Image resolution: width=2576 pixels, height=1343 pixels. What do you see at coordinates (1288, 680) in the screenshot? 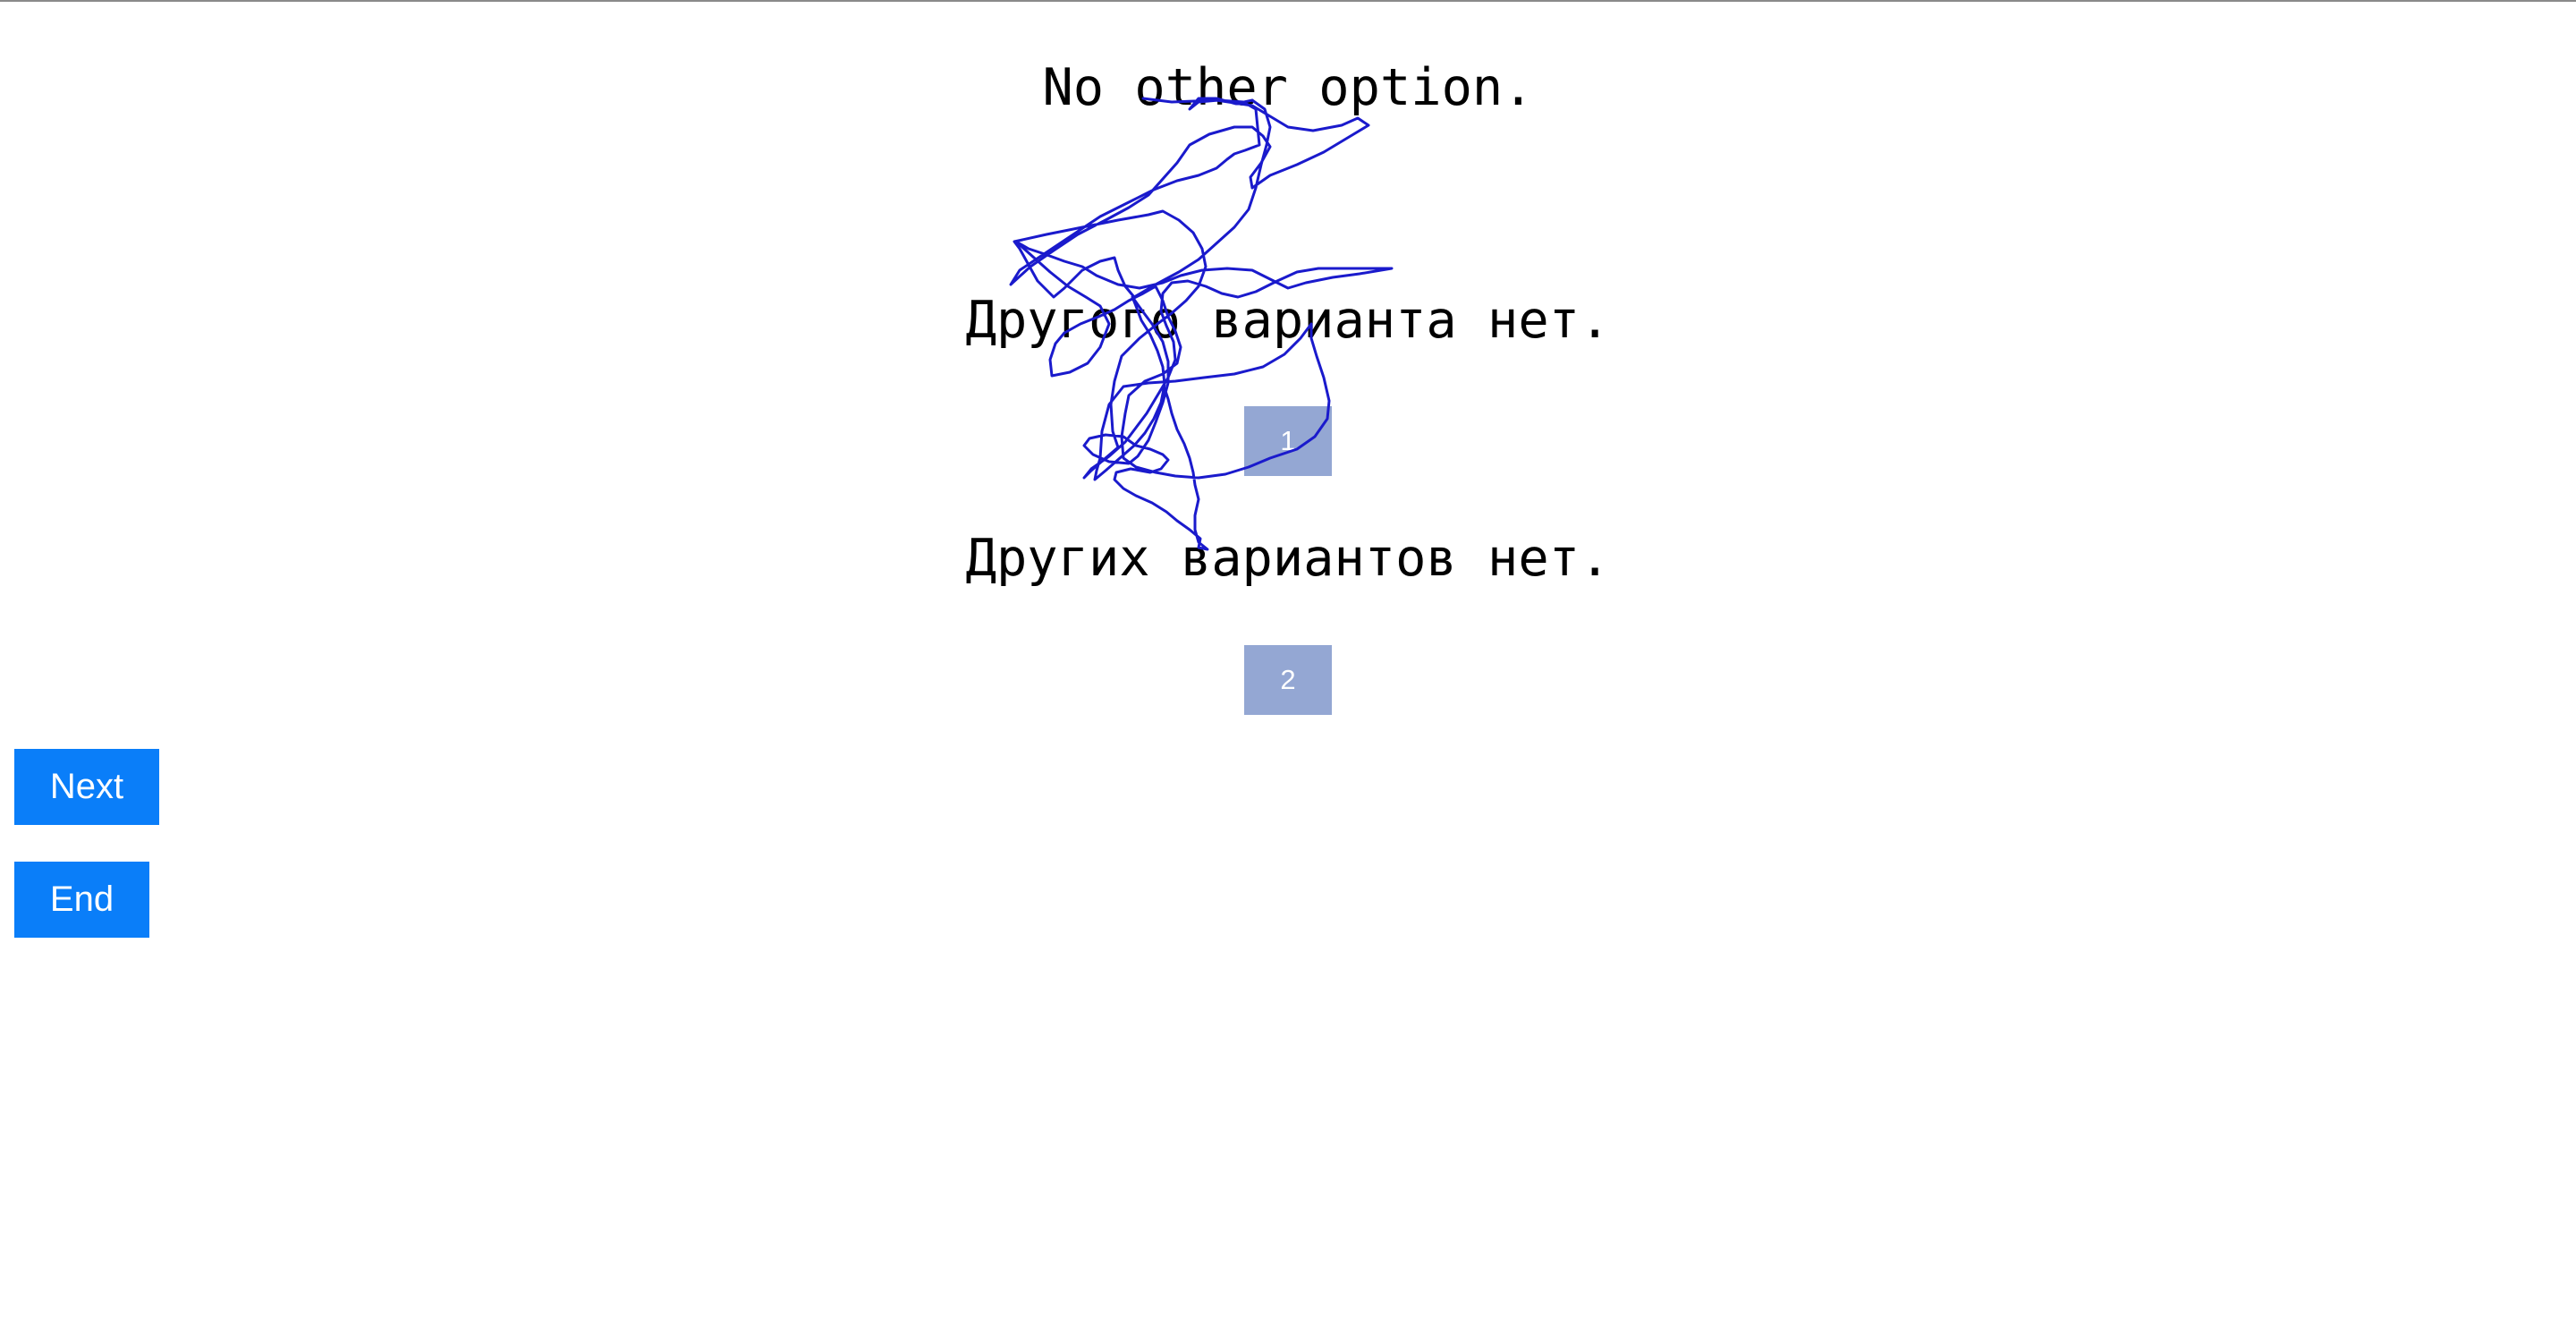
I see `choice-2-button: 2` at bounding box center [1288, 680].